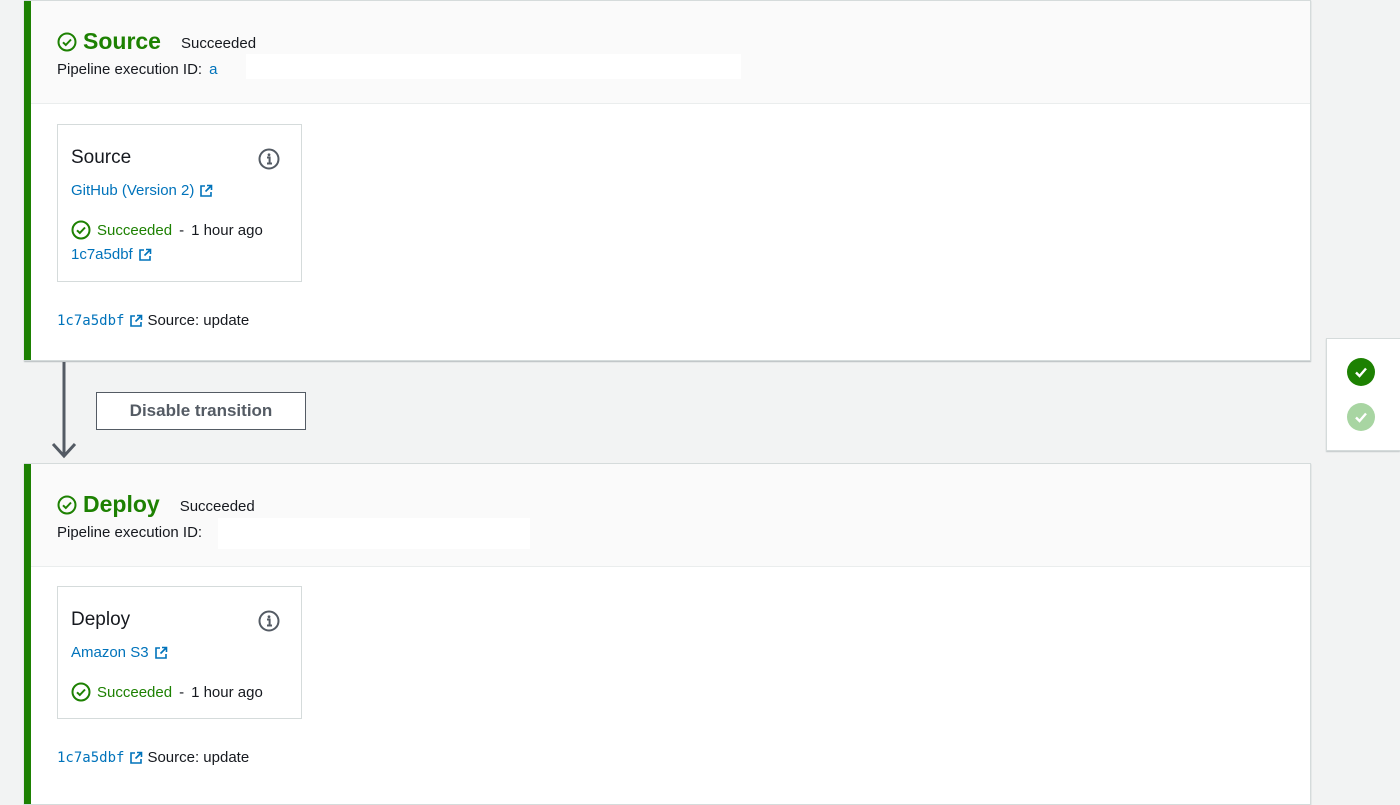  I want to click on action-provider: Amazon S3, so click(110, 652).